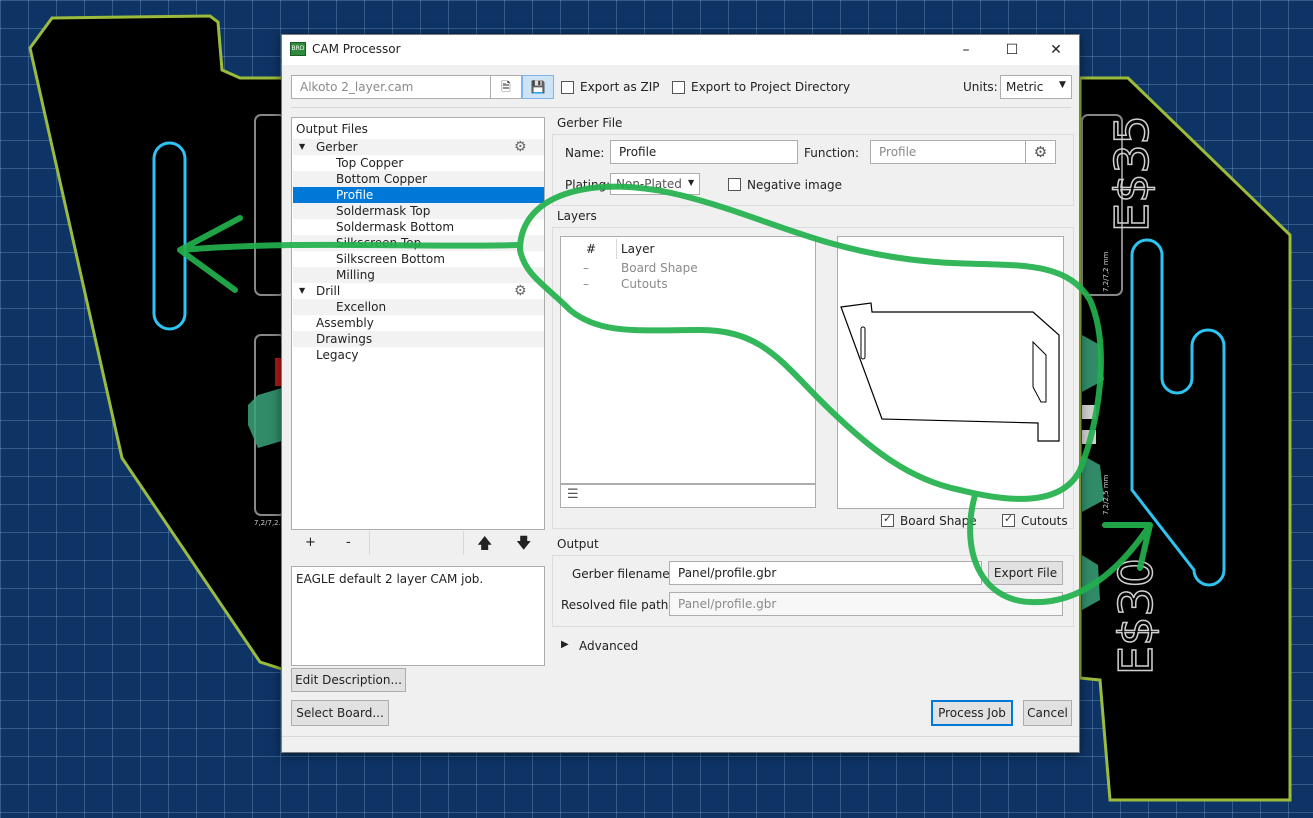 This screenshot has width=1313, height=818. What do you see at coordinates (734, 184) in the screenshot?
I see `negative-image-checkbox` at bounding box center [734, 184].